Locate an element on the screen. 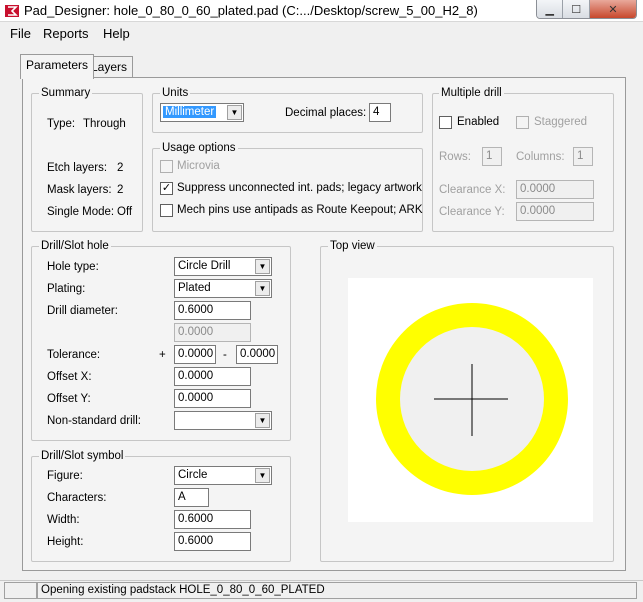  multiple-drill-legend: Multiple drill is located at coordinates (471, 93).